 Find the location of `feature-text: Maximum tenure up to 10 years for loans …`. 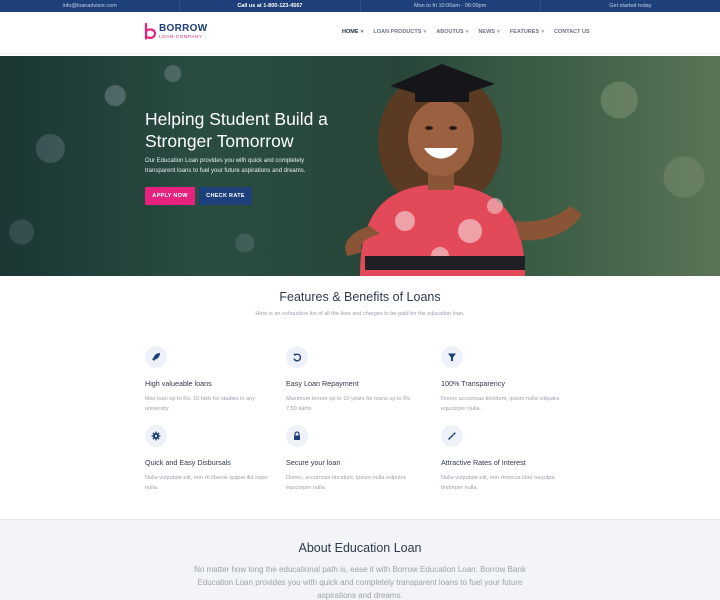

feature-text: Maximum tenure up to 10 years for loans … is located at coordinates (349, 404).